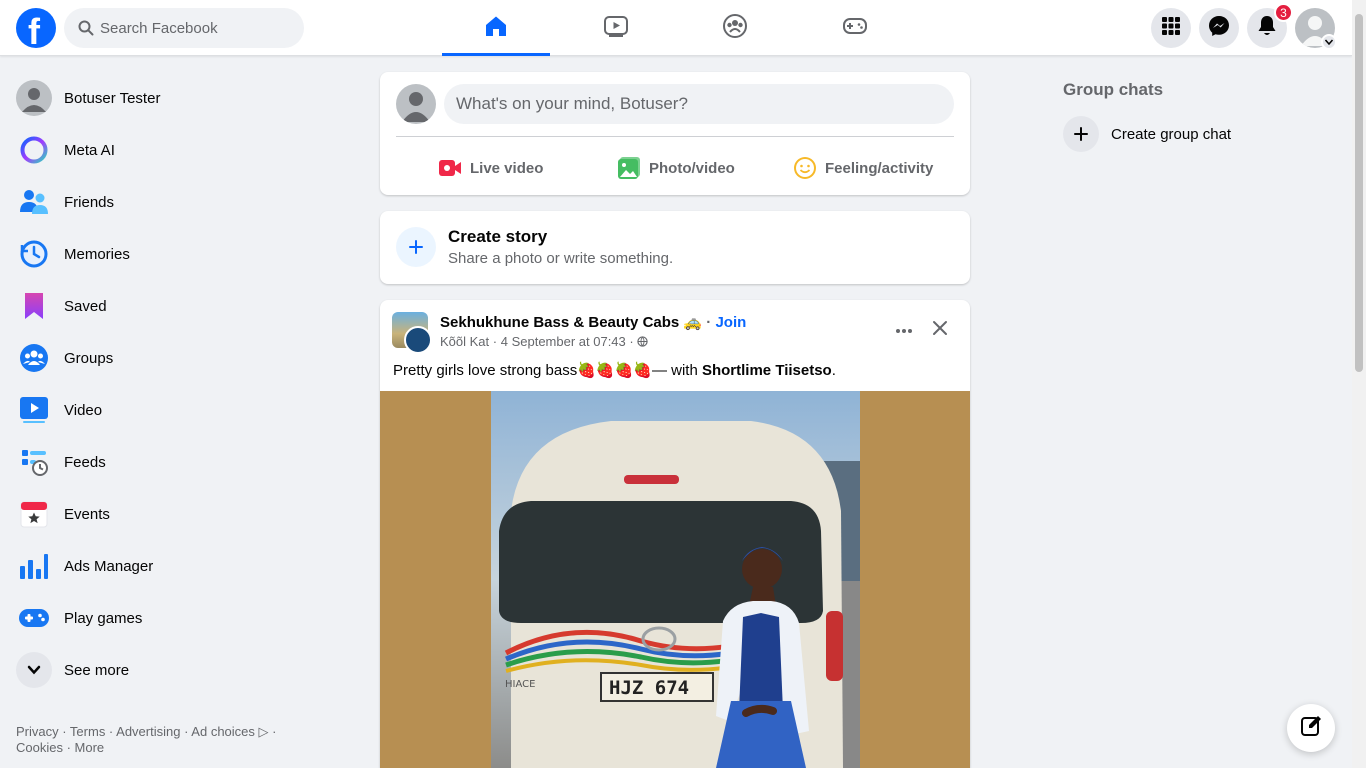  What do you see at coordinates (178, 254) in the screenshot?
I see `sidebar-item-memories: Memories` at bounding box center [178, 254].